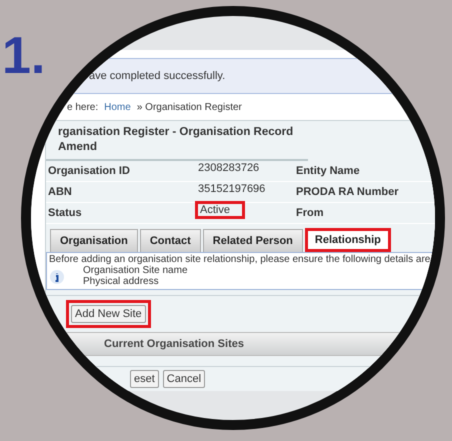  What do you see at coordinates (117, 107) in the screenshot?
I see `breadcrumb-link: Home` at bounding box center [117, 107].